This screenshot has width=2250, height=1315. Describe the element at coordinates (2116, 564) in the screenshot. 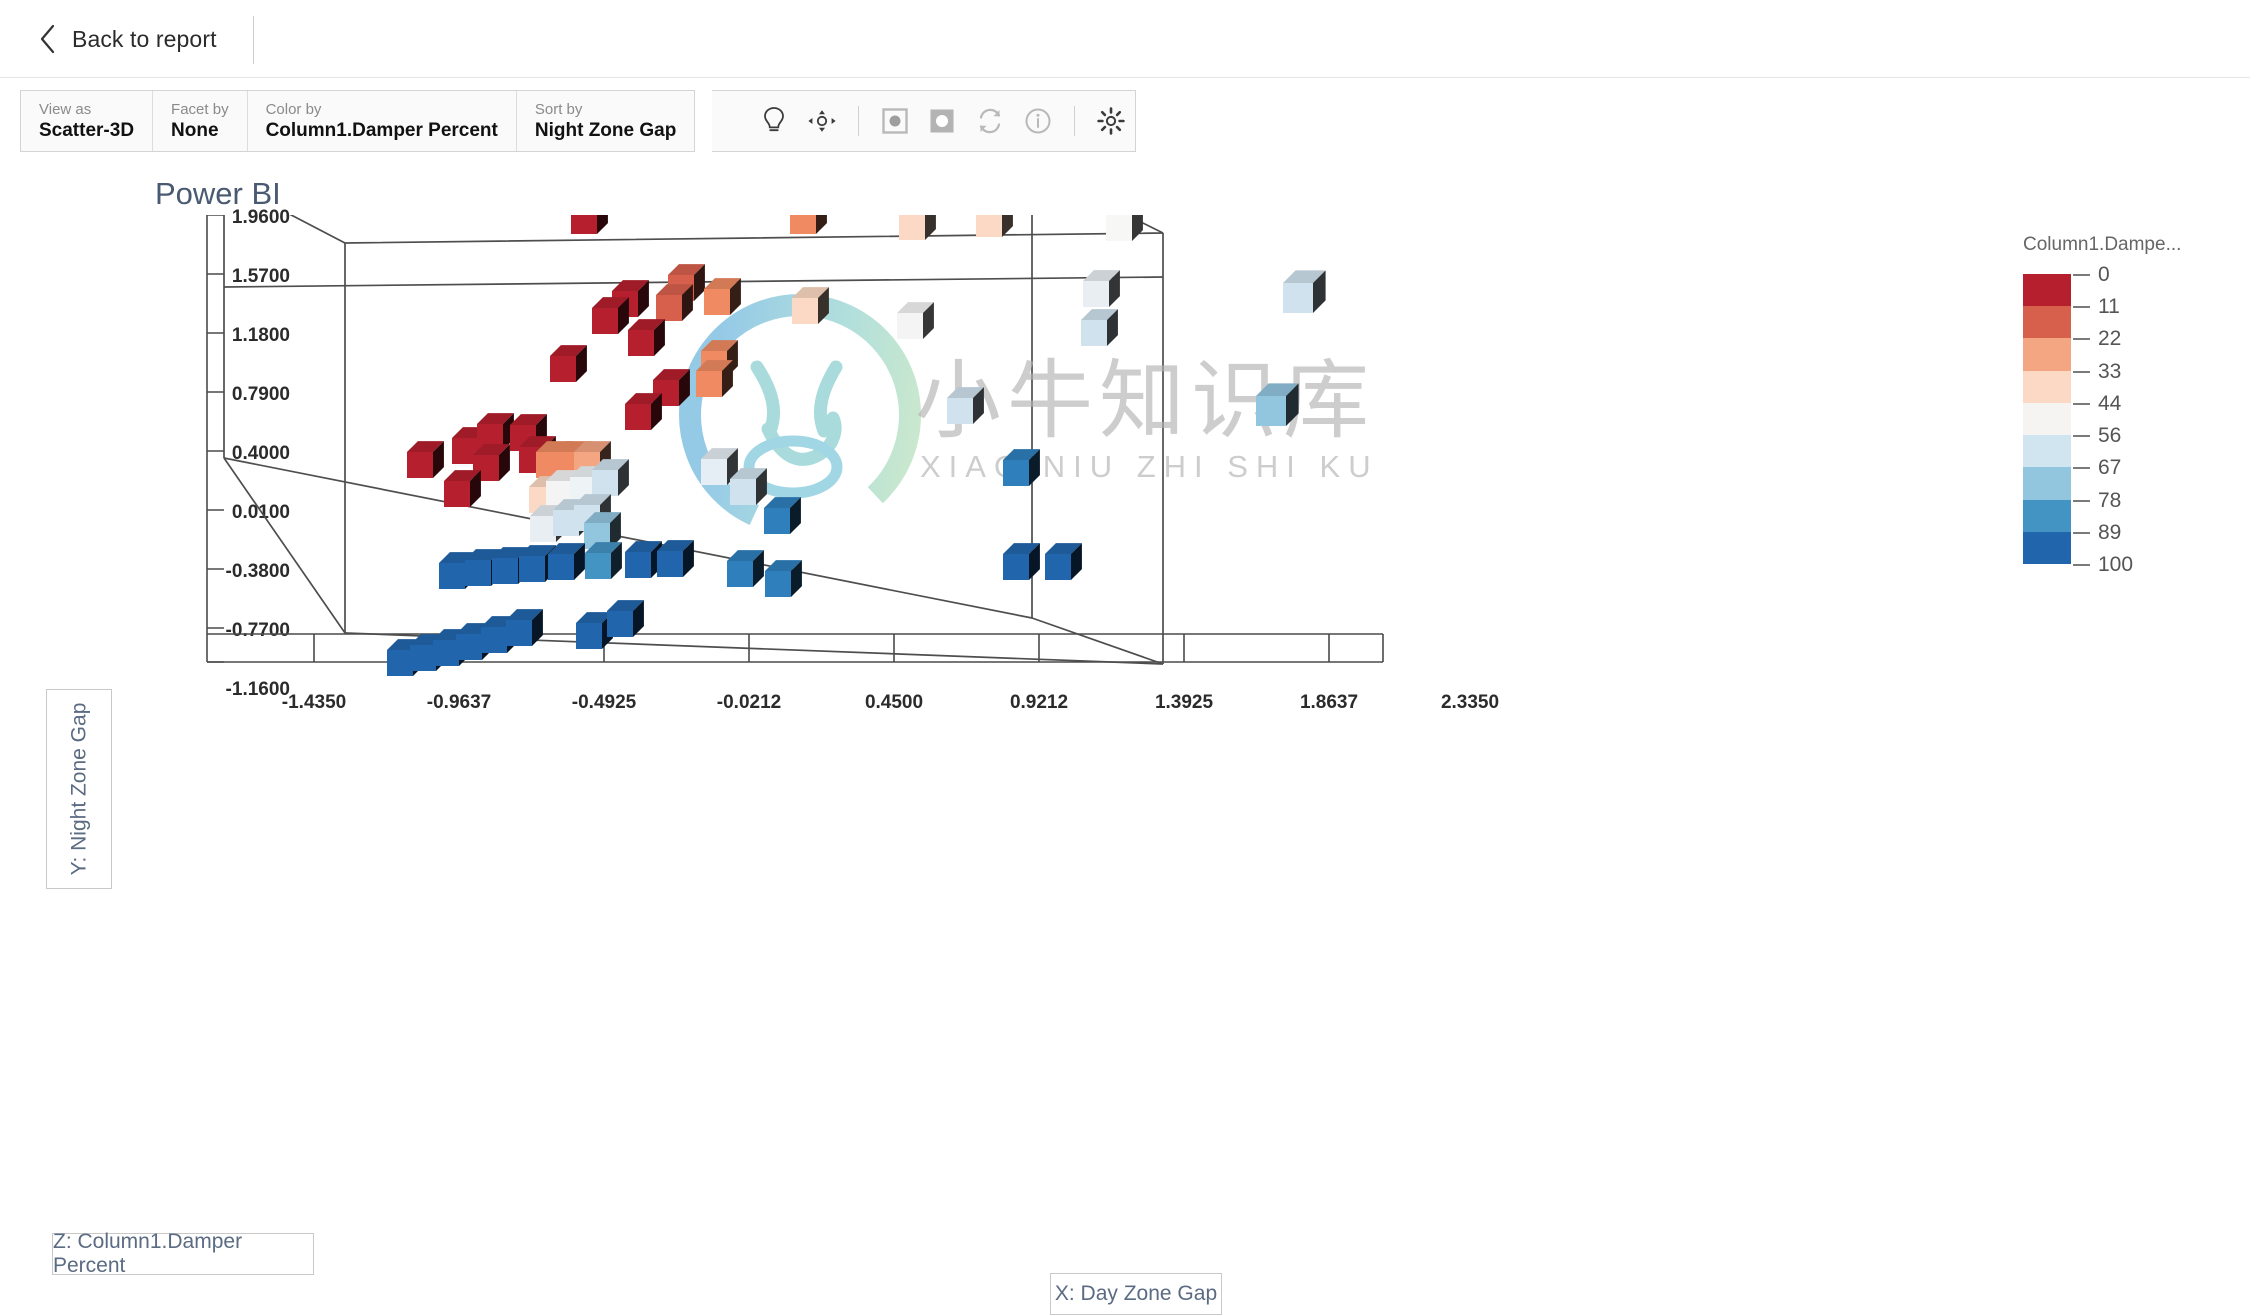

I see `legend-tick-value: 100` at that location.